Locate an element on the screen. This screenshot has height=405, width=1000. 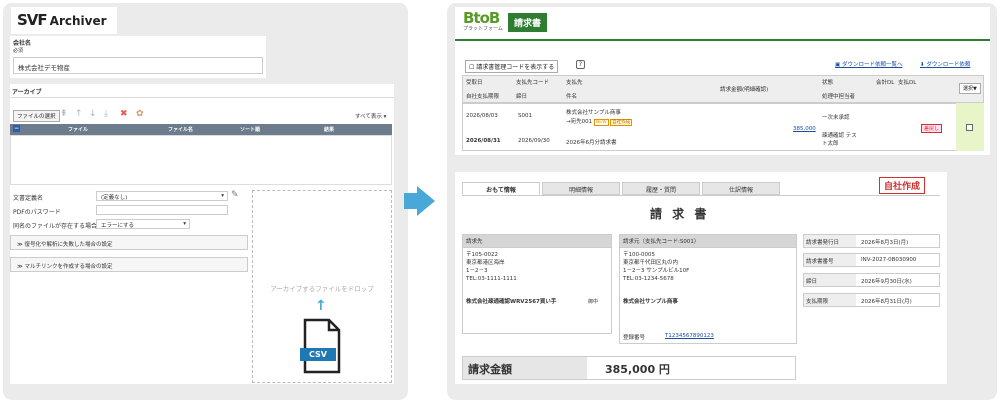
divider is located at coordinates (202, 97).